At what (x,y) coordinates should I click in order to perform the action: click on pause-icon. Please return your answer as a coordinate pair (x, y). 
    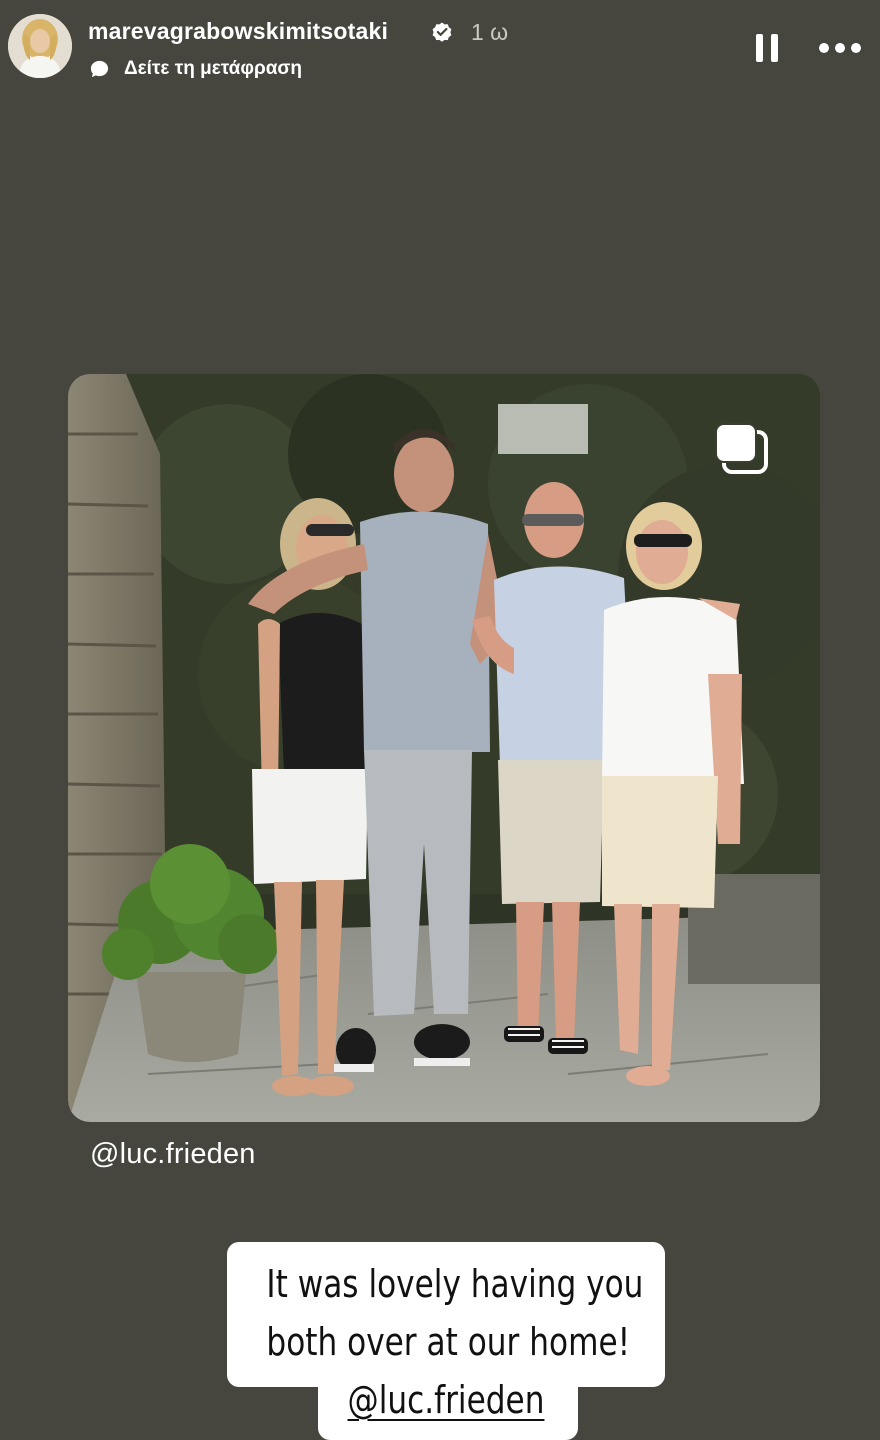
    Looking at the image, I should click on (767, 48).